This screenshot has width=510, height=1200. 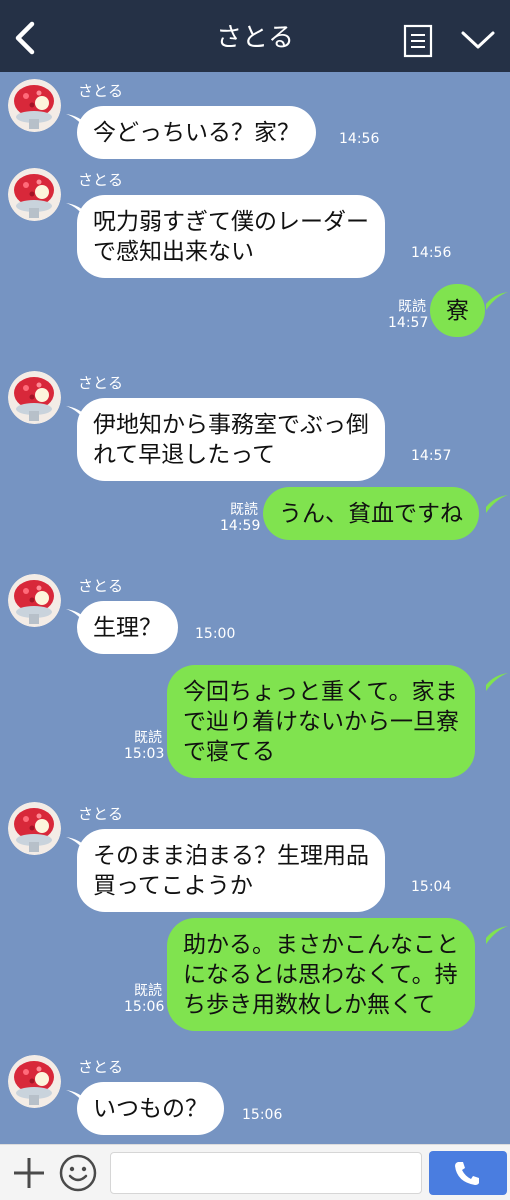 I want to click on message-time: 15:04, so click(x=431, y=887).